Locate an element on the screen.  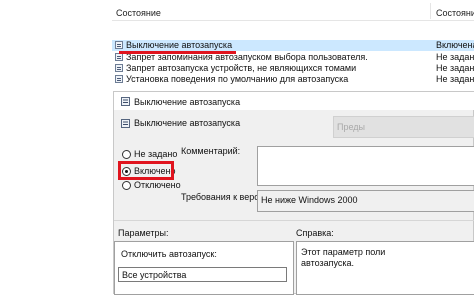
disable-autorun-label: Отключить автозапуск: is located at coordinates (169, 254).